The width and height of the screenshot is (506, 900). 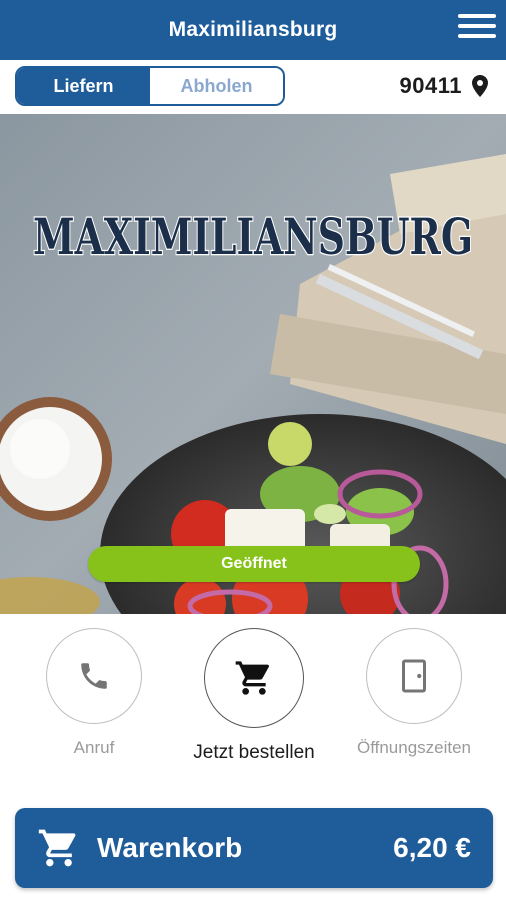 What do you see at coordinates (83, 86) in the screenshot?
I see `tab-liefern: Liefern` at bounding box center [83, 86].